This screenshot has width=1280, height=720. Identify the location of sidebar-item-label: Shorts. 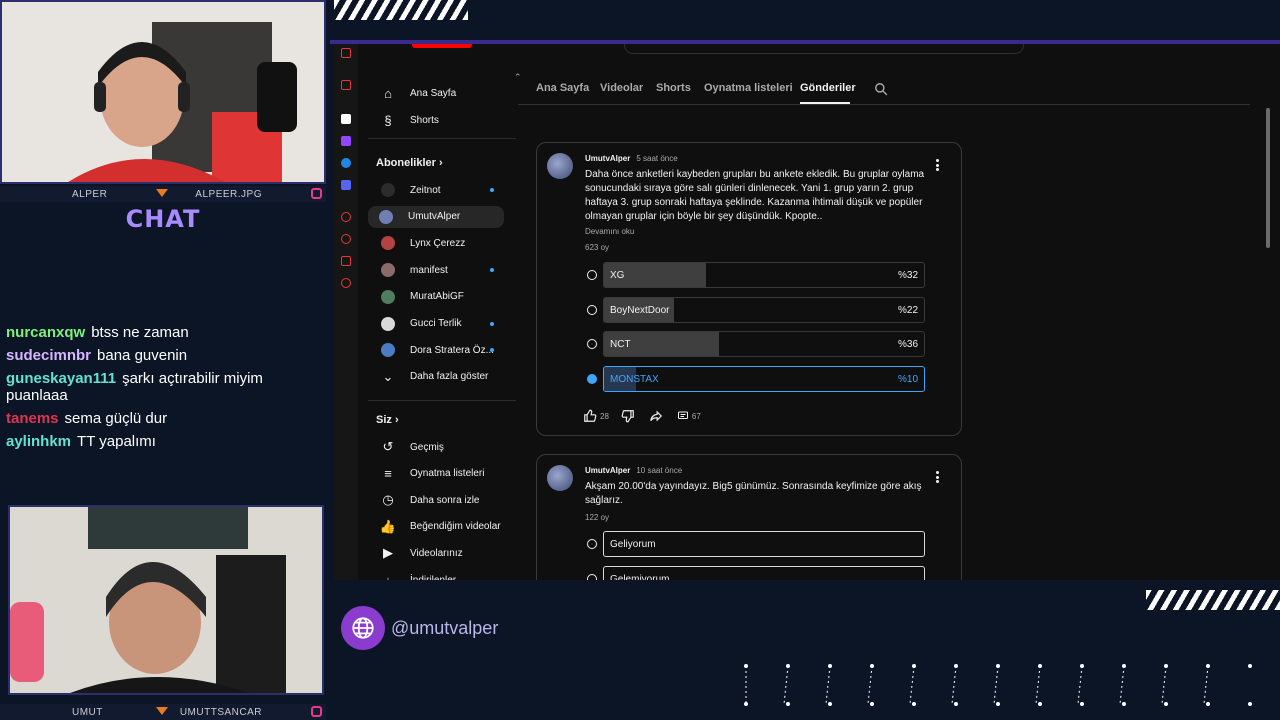
(424, 120).